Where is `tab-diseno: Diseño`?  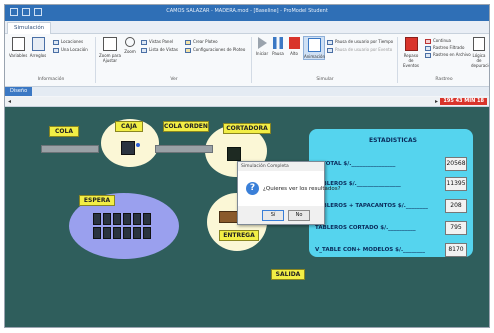 tab-diseno: Diseño is located at coordinates (19, 91).